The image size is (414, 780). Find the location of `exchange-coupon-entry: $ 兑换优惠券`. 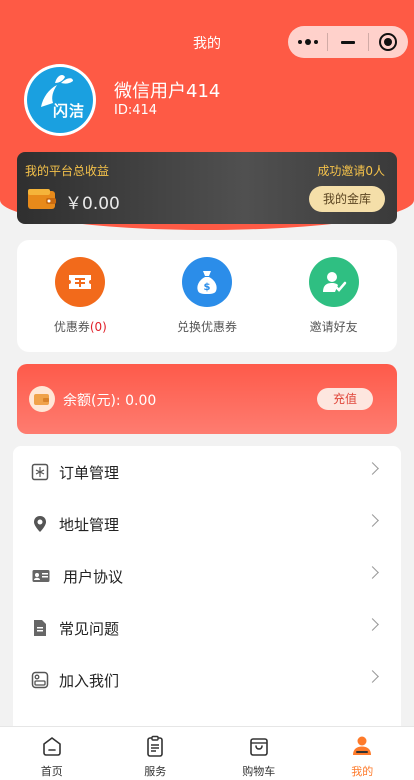

exchange-coupon-entry: $ 兑换优惠券 is located at coordinates (207, 296).